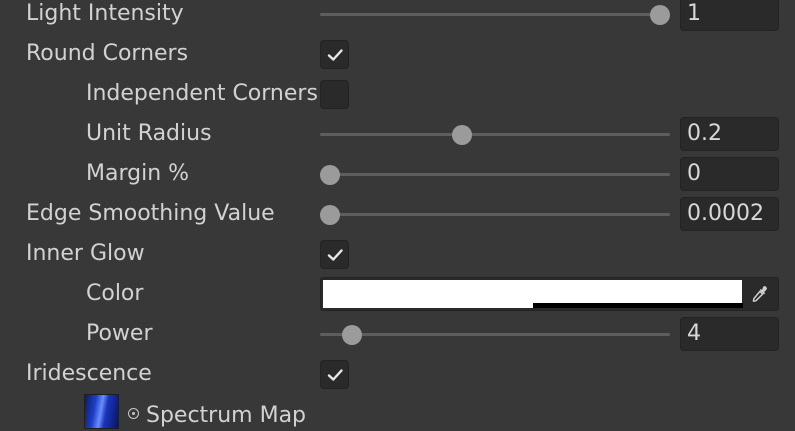  I want to click on unit-radius-label: Unit Radius, so click(149, 133).